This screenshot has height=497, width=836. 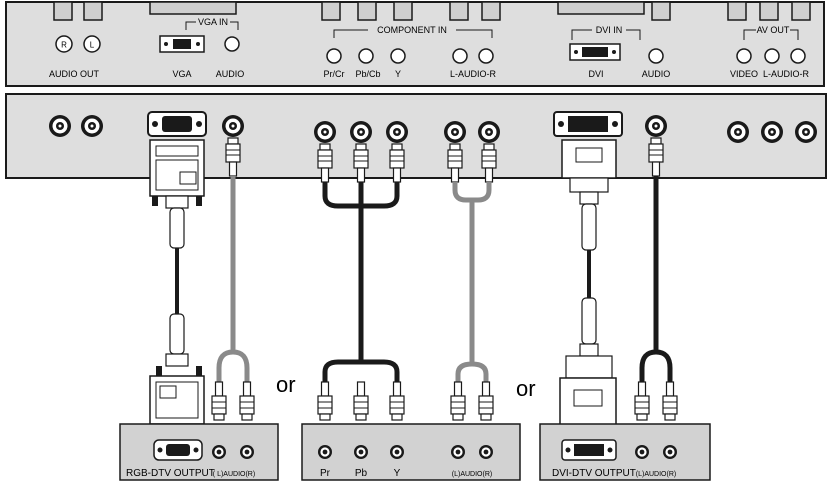 What do you see at coordinates (397, 132) in the screenshot?
I see `back-y-jack` at bounding box center [397, 132].